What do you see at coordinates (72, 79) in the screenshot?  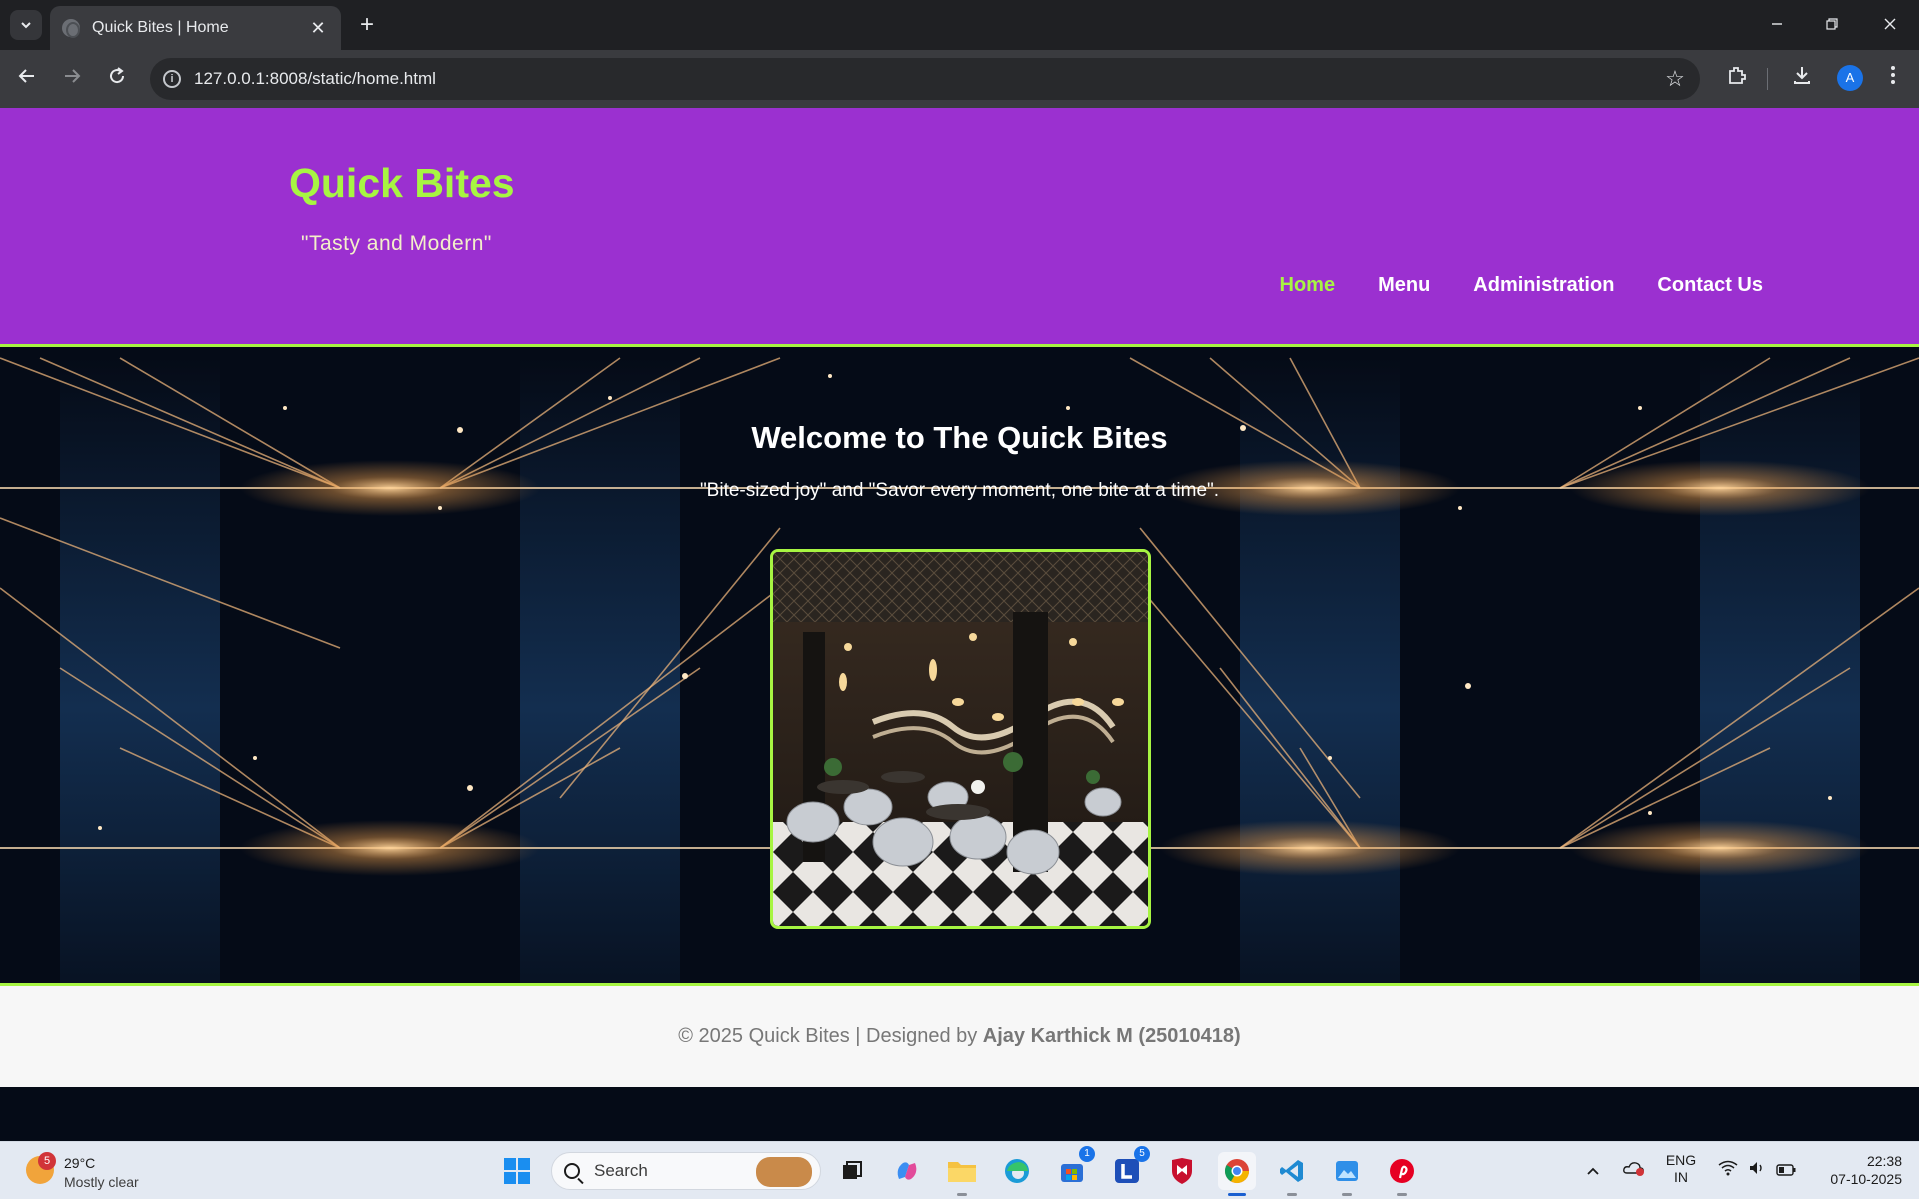 I see `forward-arrow-icon` at bounding box center [72, 79].